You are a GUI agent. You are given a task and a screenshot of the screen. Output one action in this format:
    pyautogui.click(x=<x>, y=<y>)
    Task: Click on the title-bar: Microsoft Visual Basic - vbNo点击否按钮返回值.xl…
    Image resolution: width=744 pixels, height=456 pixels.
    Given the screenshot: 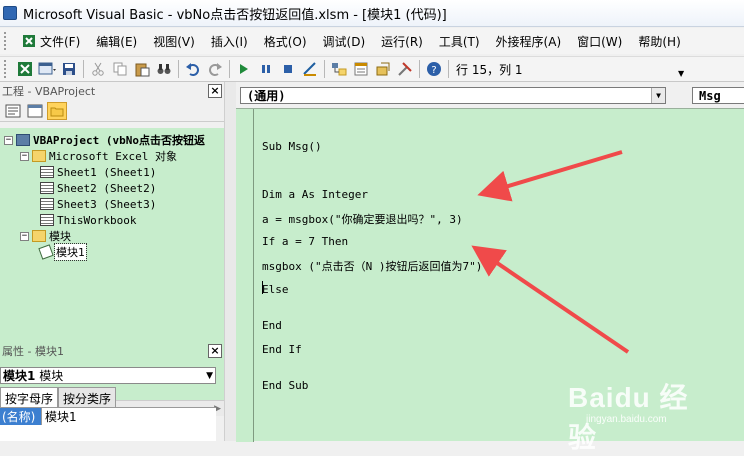 What is the action you would take?
    pyautogui.click(x=372, y=13)
    